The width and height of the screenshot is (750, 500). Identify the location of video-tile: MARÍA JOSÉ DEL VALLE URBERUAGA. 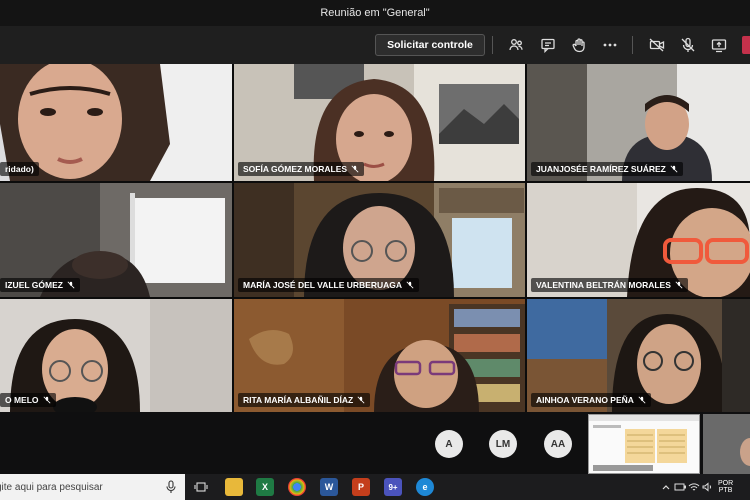
(379, 240).